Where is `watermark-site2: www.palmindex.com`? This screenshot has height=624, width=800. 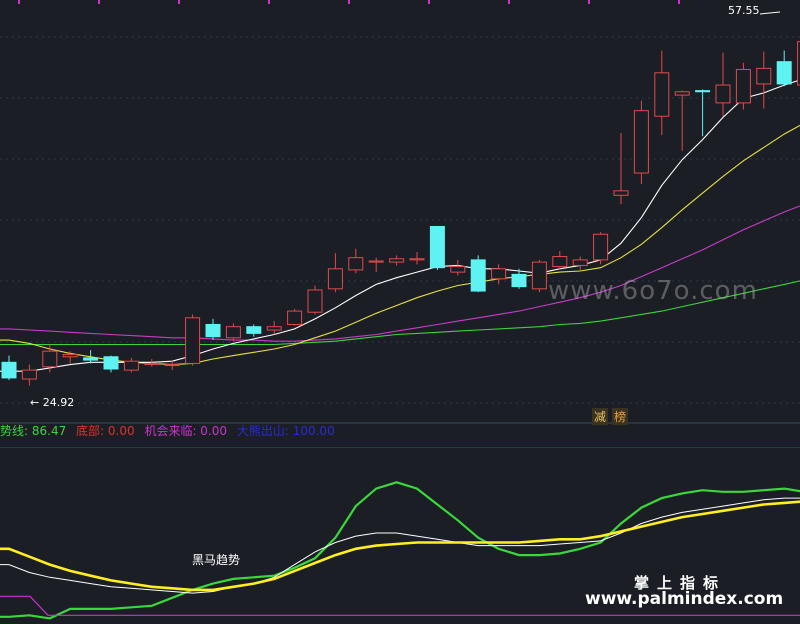
watermark-site2: www.palmindex.com is located at coordinates (684, 599).